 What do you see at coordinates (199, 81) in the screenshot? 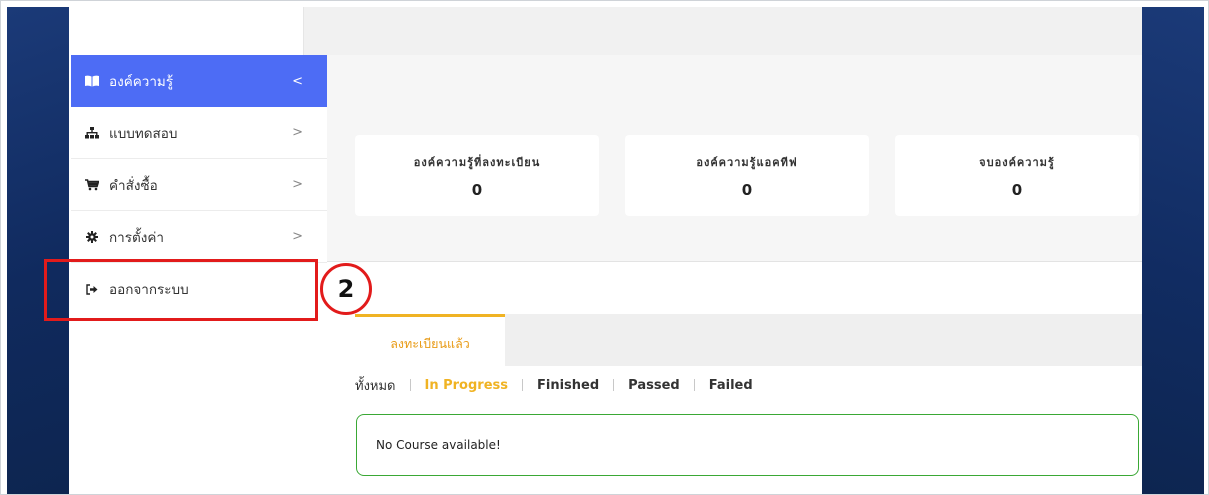
I see `sidebar-item-knowledge: องค์ความรู้ <` at bounding box center [199, 81].